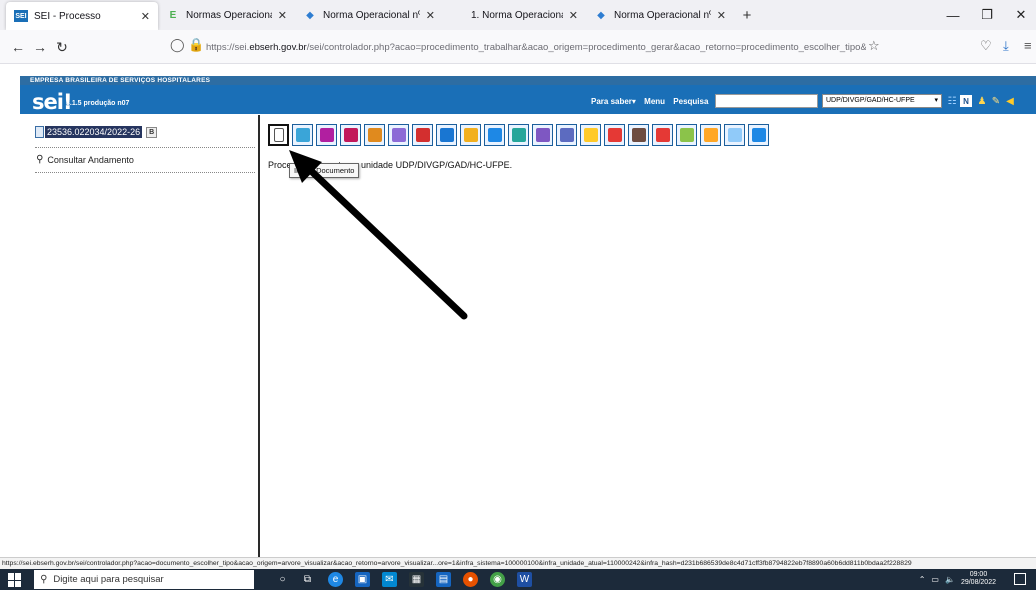 Image resolution: width=1036 pixels, height=590 pixels. I want to click on clock: 09:00 29/08/2022, so click(978, 579).